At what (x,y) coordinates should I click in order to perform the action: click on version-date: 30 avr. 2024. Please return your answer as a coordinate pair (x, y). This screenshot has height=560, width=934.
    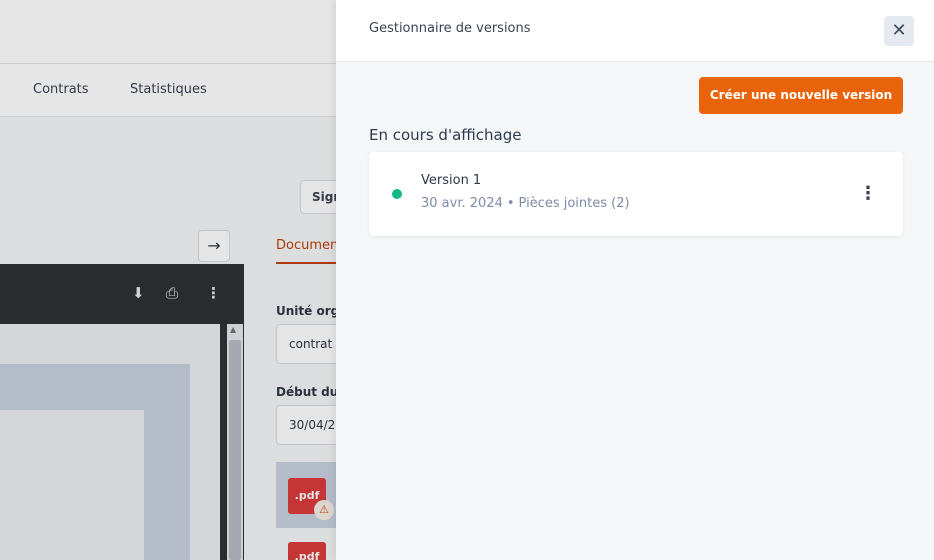
    Looking at the image, I should click on (462, 203).